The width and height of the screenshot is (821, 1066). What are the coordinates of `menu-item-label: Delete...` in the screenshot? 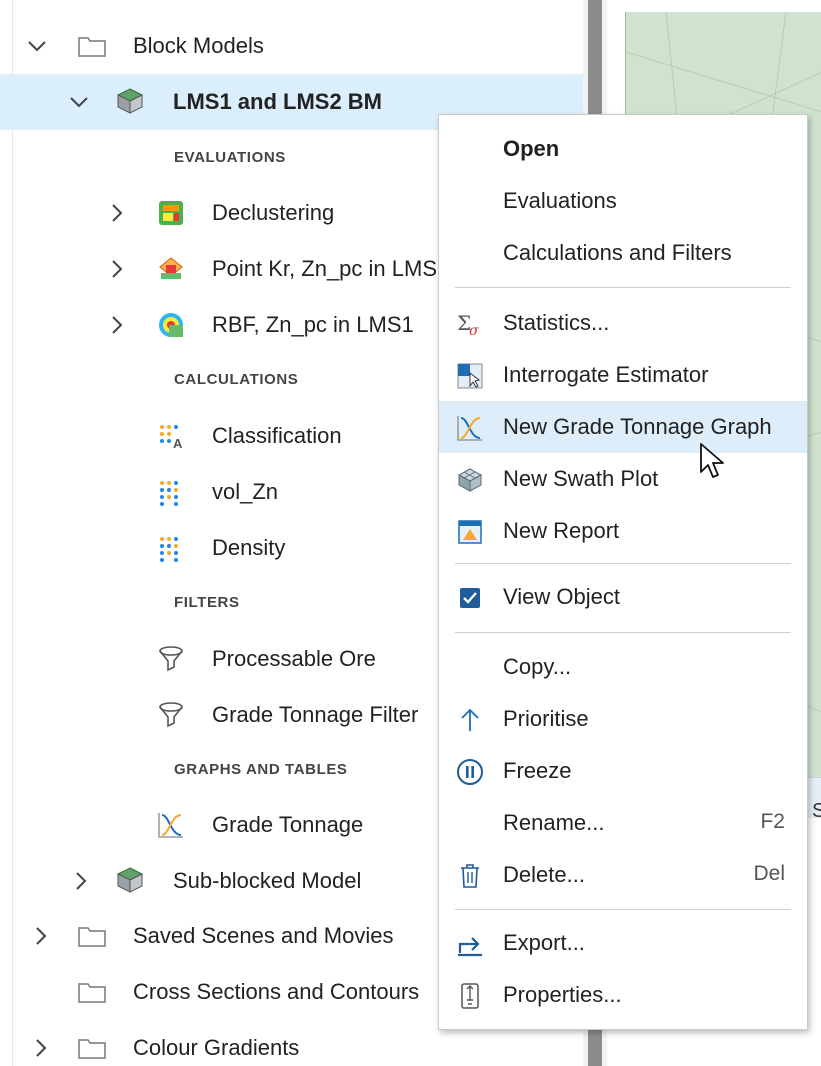 It's located at (544, 874).